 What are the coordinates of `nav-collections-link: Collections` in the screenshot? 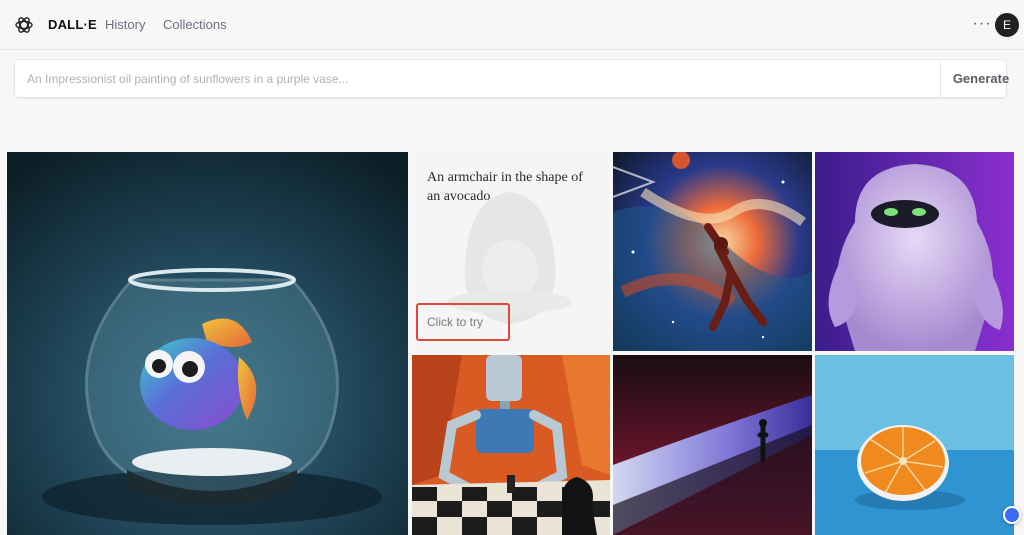 It's located at (195, 24).